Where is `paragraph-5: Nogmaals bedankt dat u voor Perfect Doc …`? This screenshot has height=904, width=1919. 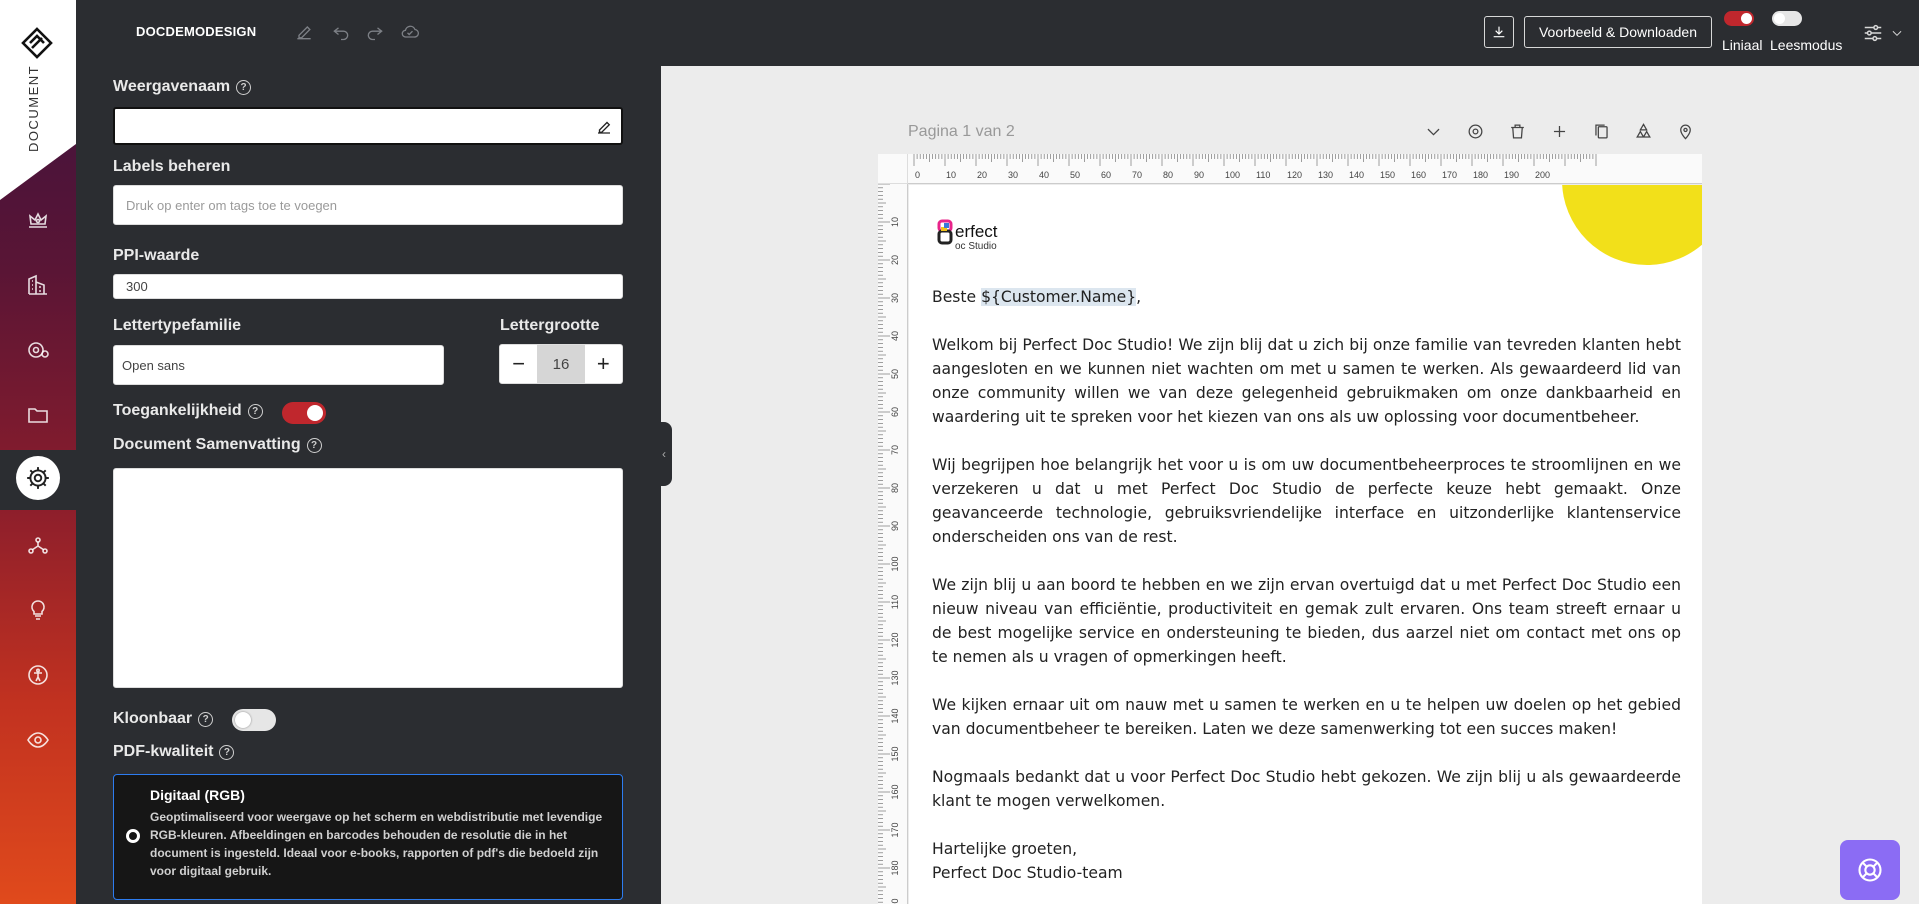
paragraph-5: Nogmaals bedankt dat u voor Perfect Doc … is located at coordinates (1306, 789).